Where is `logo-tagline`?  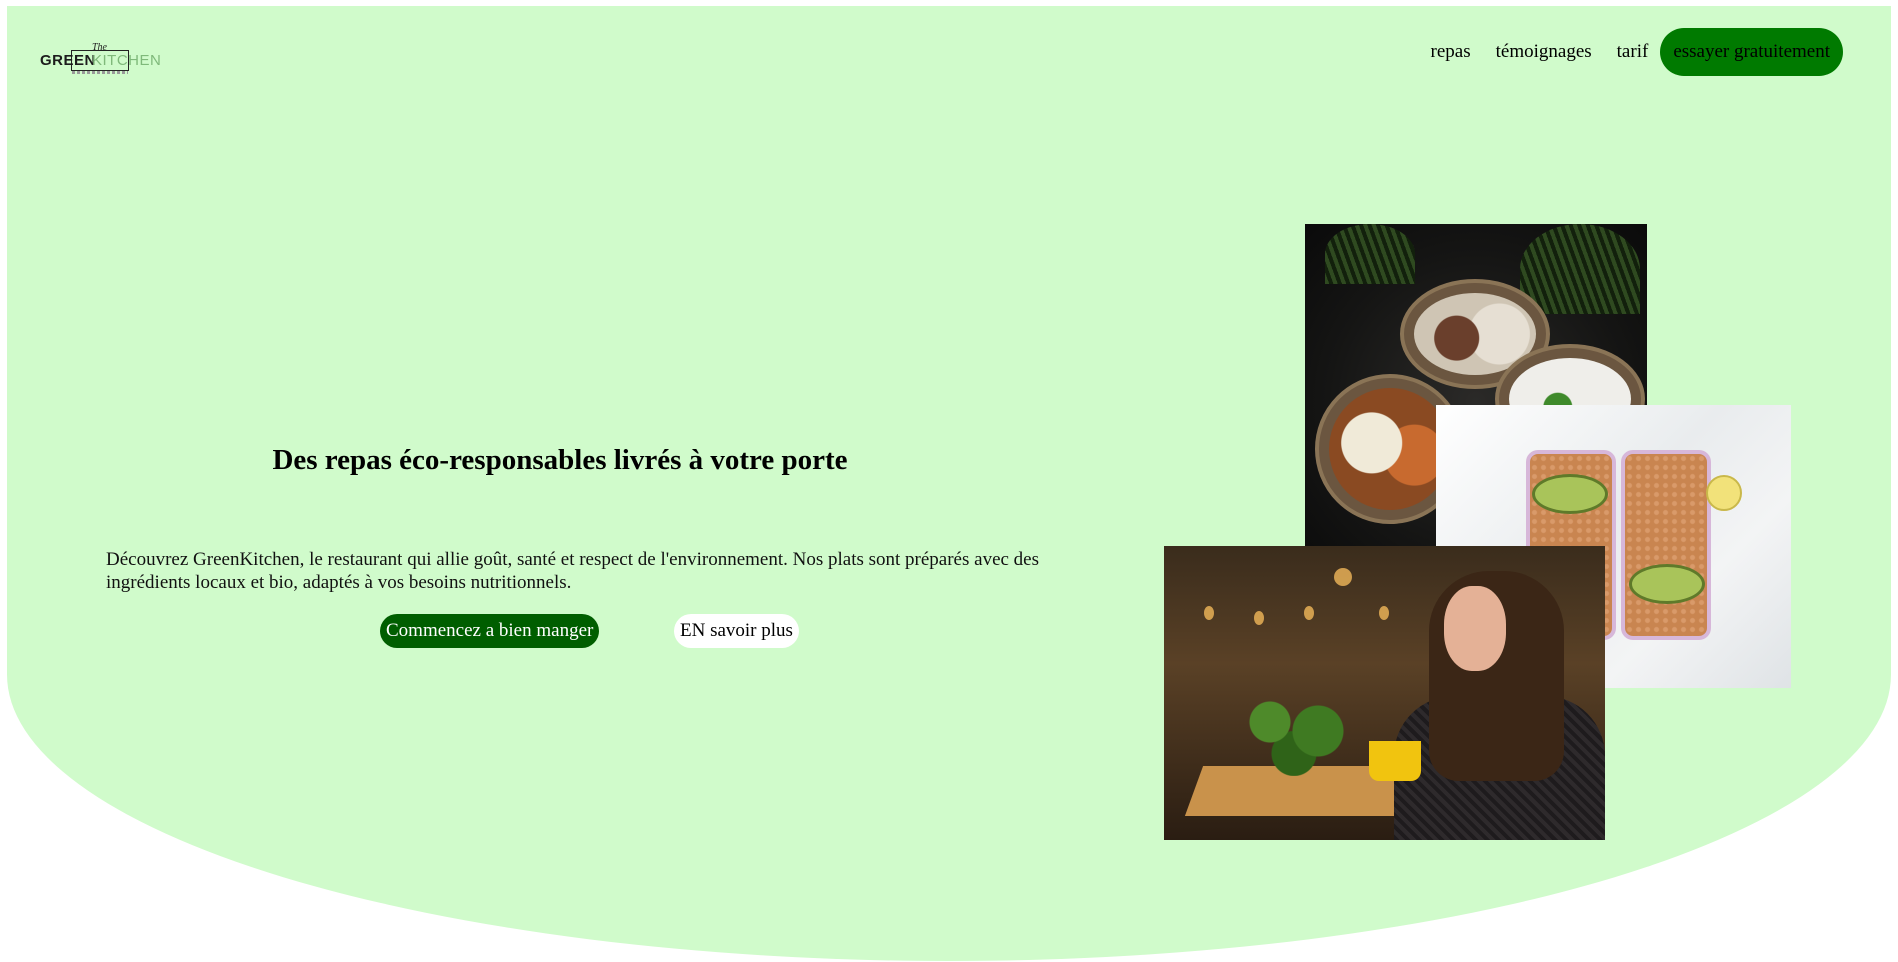 logo-tagline is located at coordinates (100, 72).